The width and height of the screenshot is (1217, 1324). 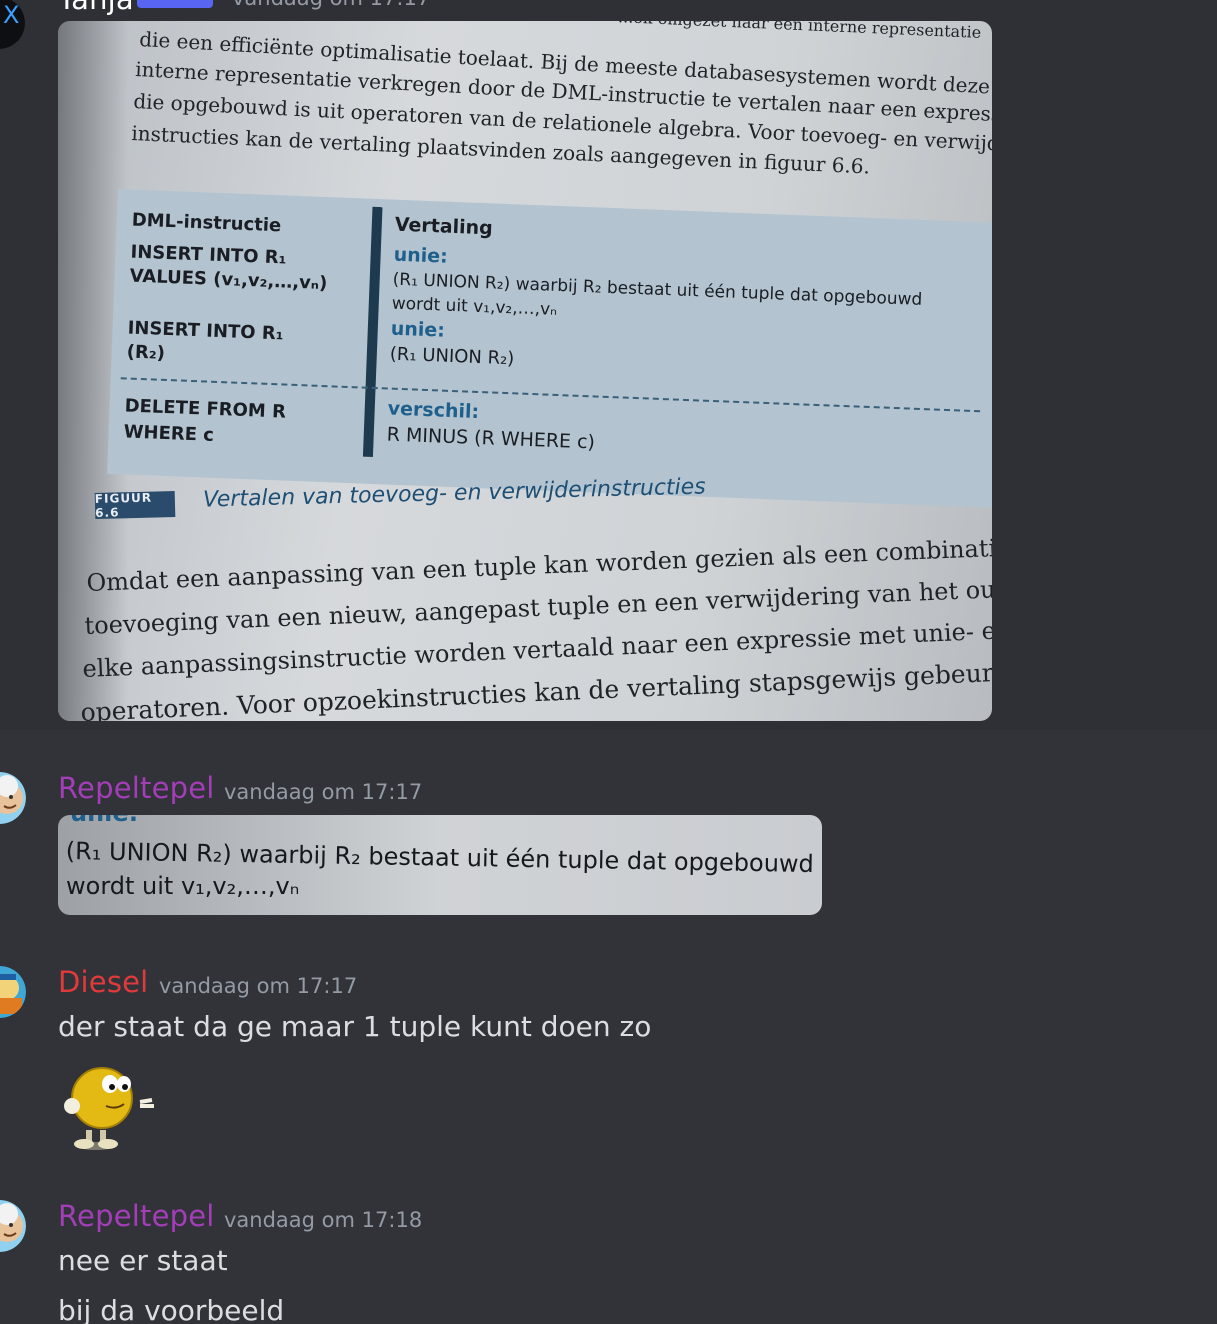 I want to click on table-cell: R MINUS (R WHERE c), so click(x=491, y=438).